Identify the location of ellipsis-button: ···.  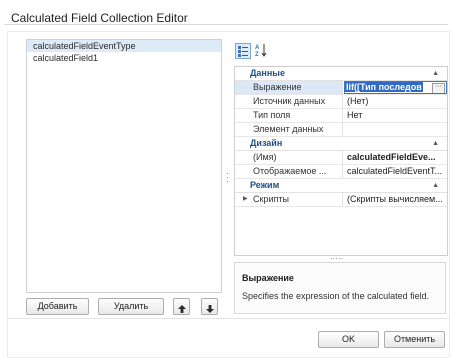
(438, 88).